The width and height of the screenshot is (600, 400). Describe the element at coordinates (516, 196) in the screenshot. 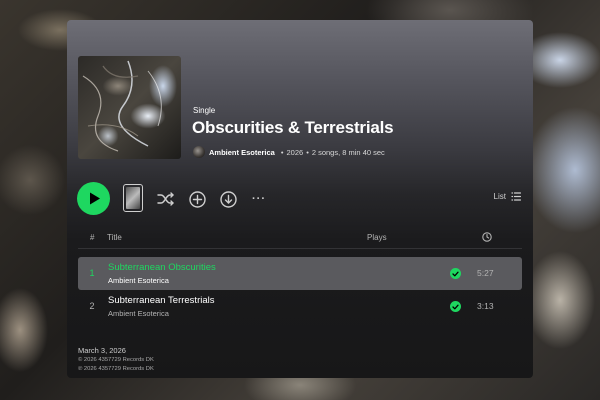

I see `list-icon` at that location.